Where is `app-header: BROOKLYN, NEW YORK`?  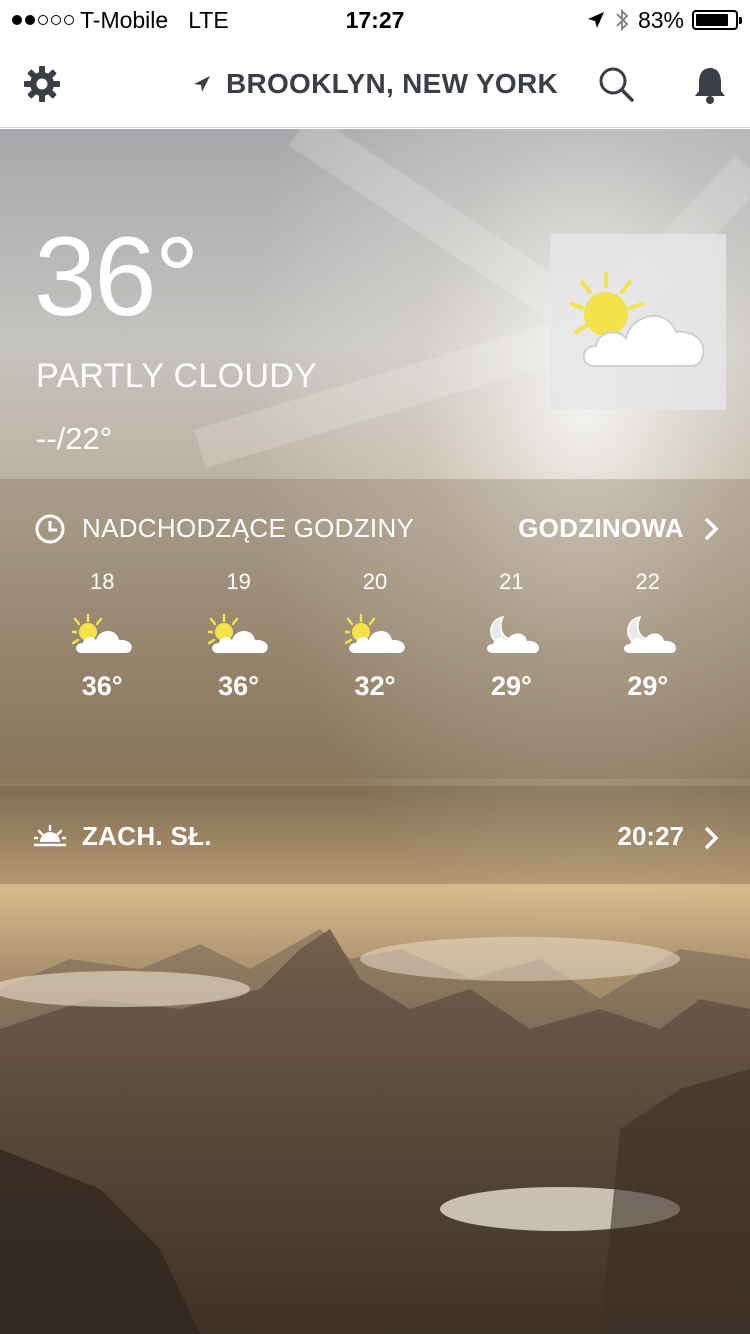 app-header: BROOKLYN, NEW YORK is located at coordinates (375, 84).